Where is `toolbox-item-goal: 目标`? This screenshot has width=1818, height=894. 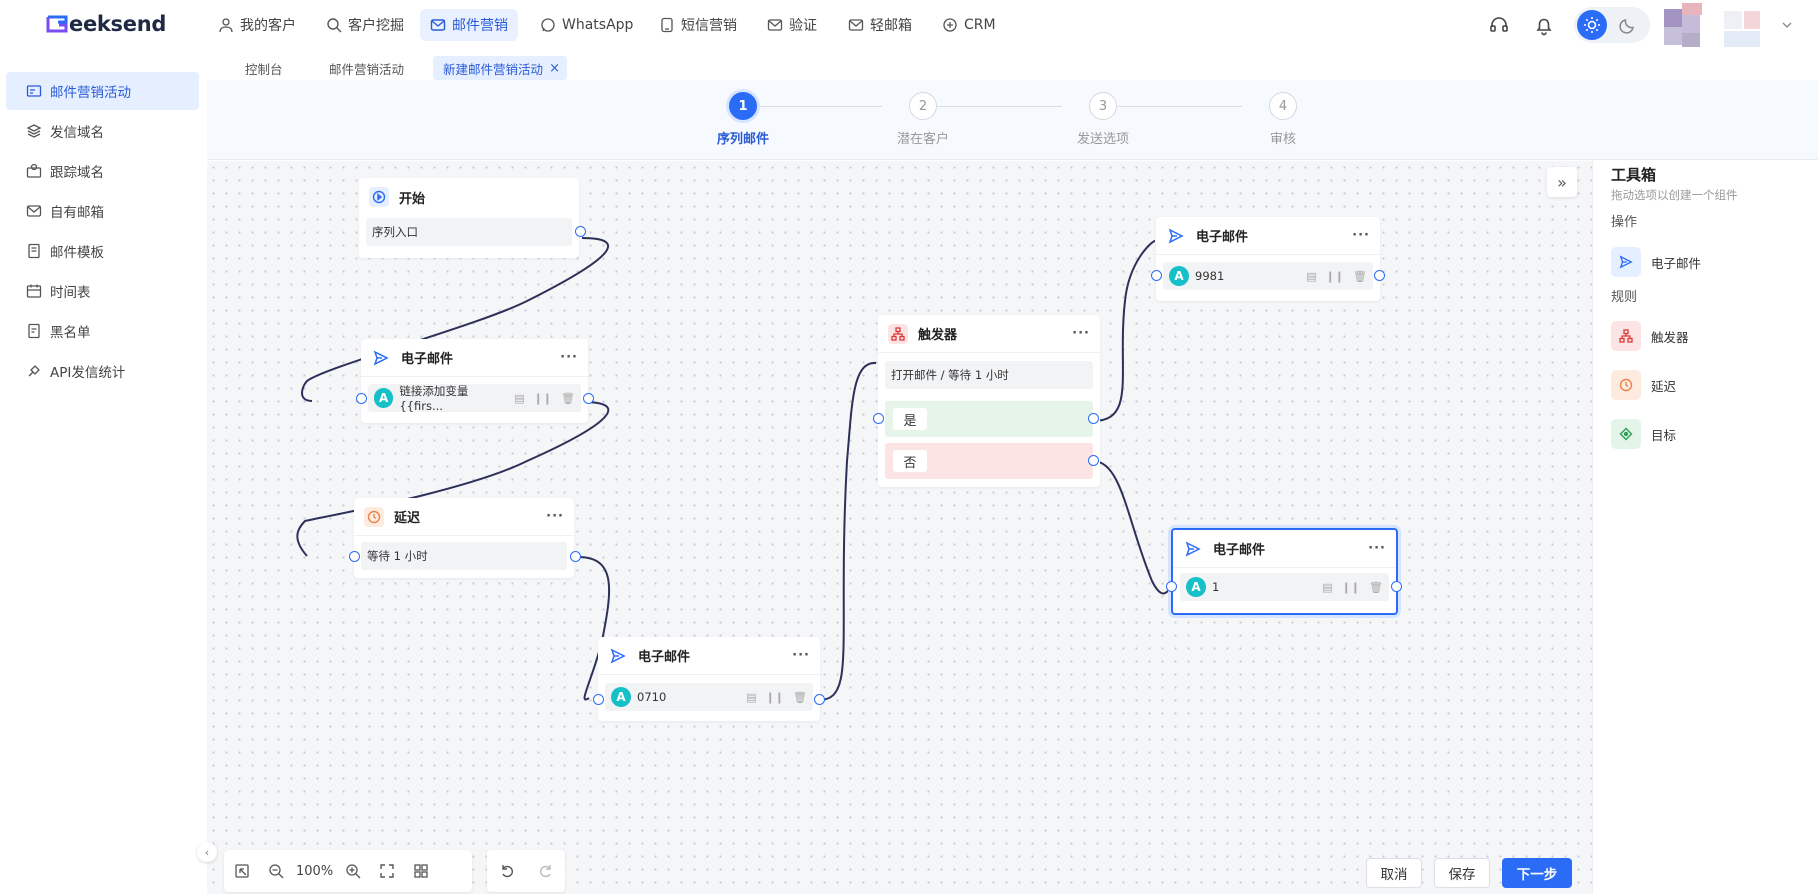 toolbox-item-goal: 目标 is located at coordinates (1643, 434).